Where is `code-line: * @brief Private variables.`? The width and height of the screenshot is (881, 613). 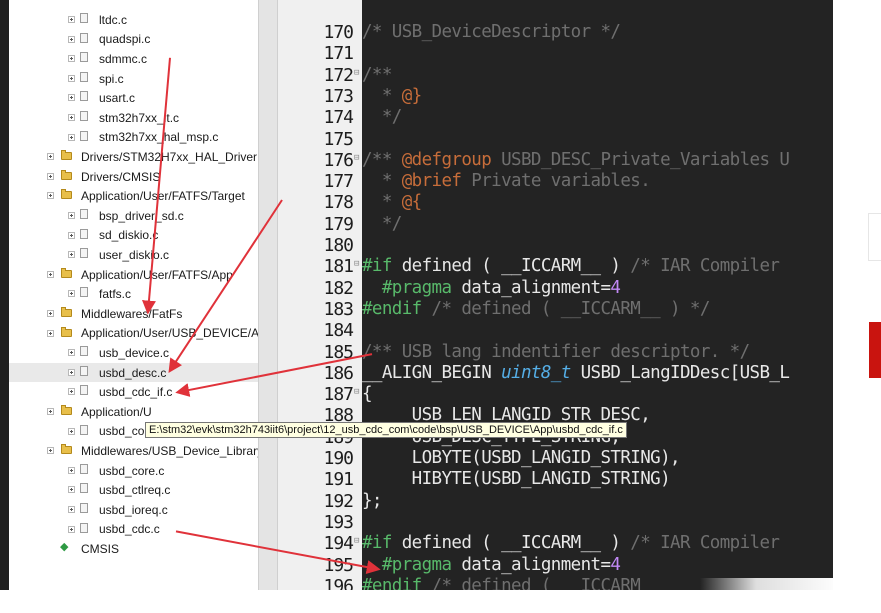
code-line: * @brief Private variables. is located at coordinates (597, 181).